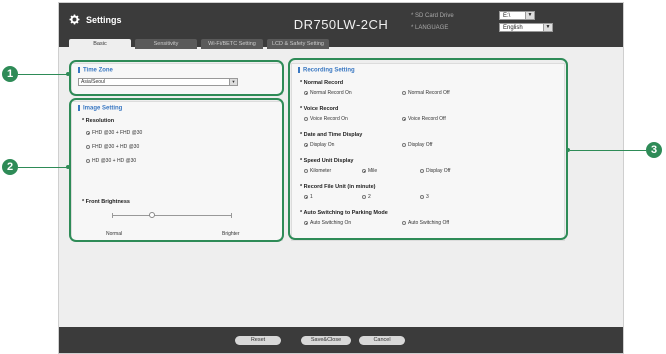 The image size is (666, 354). Describe the element at coordinates (166, 44) in the screenshot. I see `tab-sensitivity: Sensitivity` at that location.